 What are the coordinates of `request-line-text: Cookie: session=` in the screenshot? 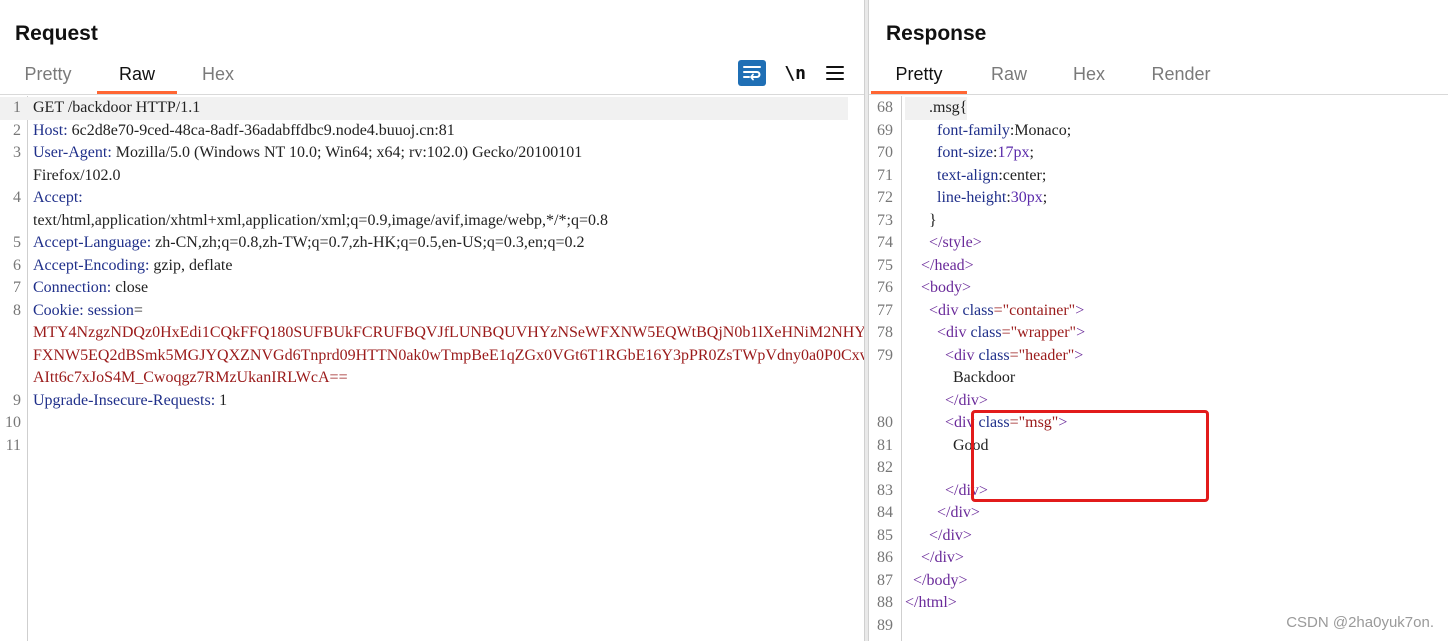 It's located at (88, 311).